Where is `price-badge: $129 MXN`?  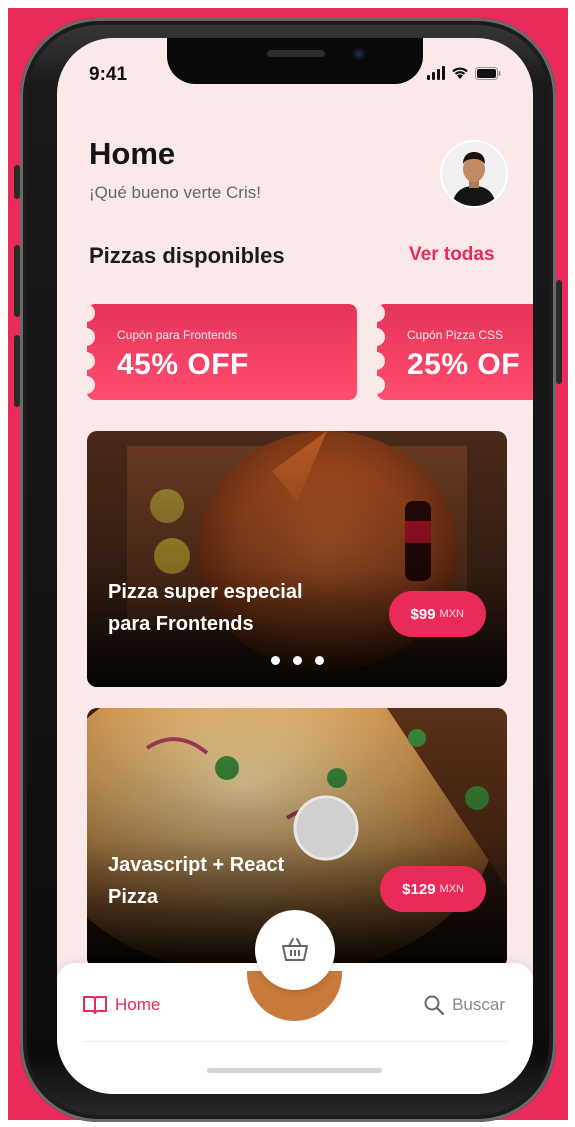 price-badge: $129 MXN is located at coordinates (433, 889).